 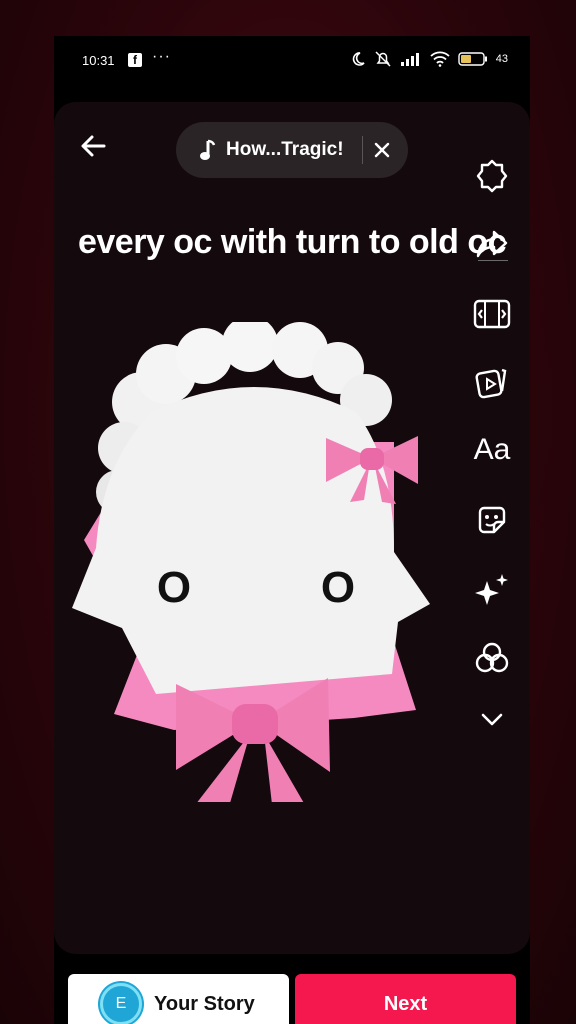 I want to click on music-note-icon, so click(x=208, y=149).